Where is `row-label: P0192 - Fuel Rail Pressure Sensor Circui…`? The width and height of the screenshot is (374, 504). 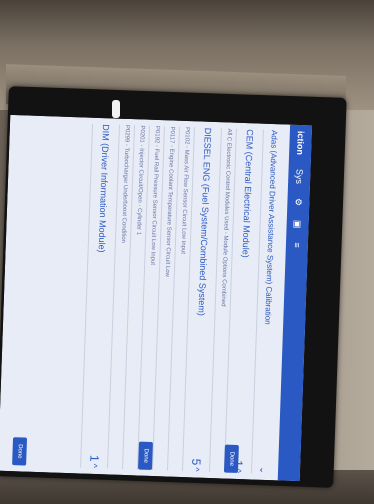 row-label: P0192 - Fuel Rail Pressure Sensor Circui… is located at coordinates (155, 195).